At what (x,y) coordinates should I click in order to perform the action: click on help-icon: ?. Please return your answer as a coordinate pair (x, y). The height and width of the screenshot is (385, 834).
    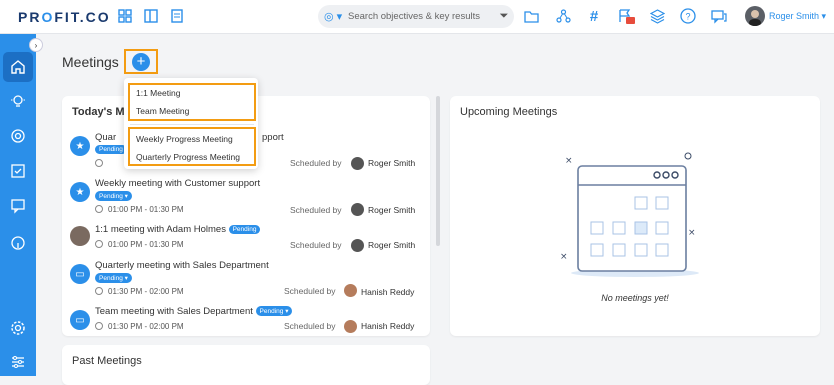
    Looking at the image, I should click on (688, 16).